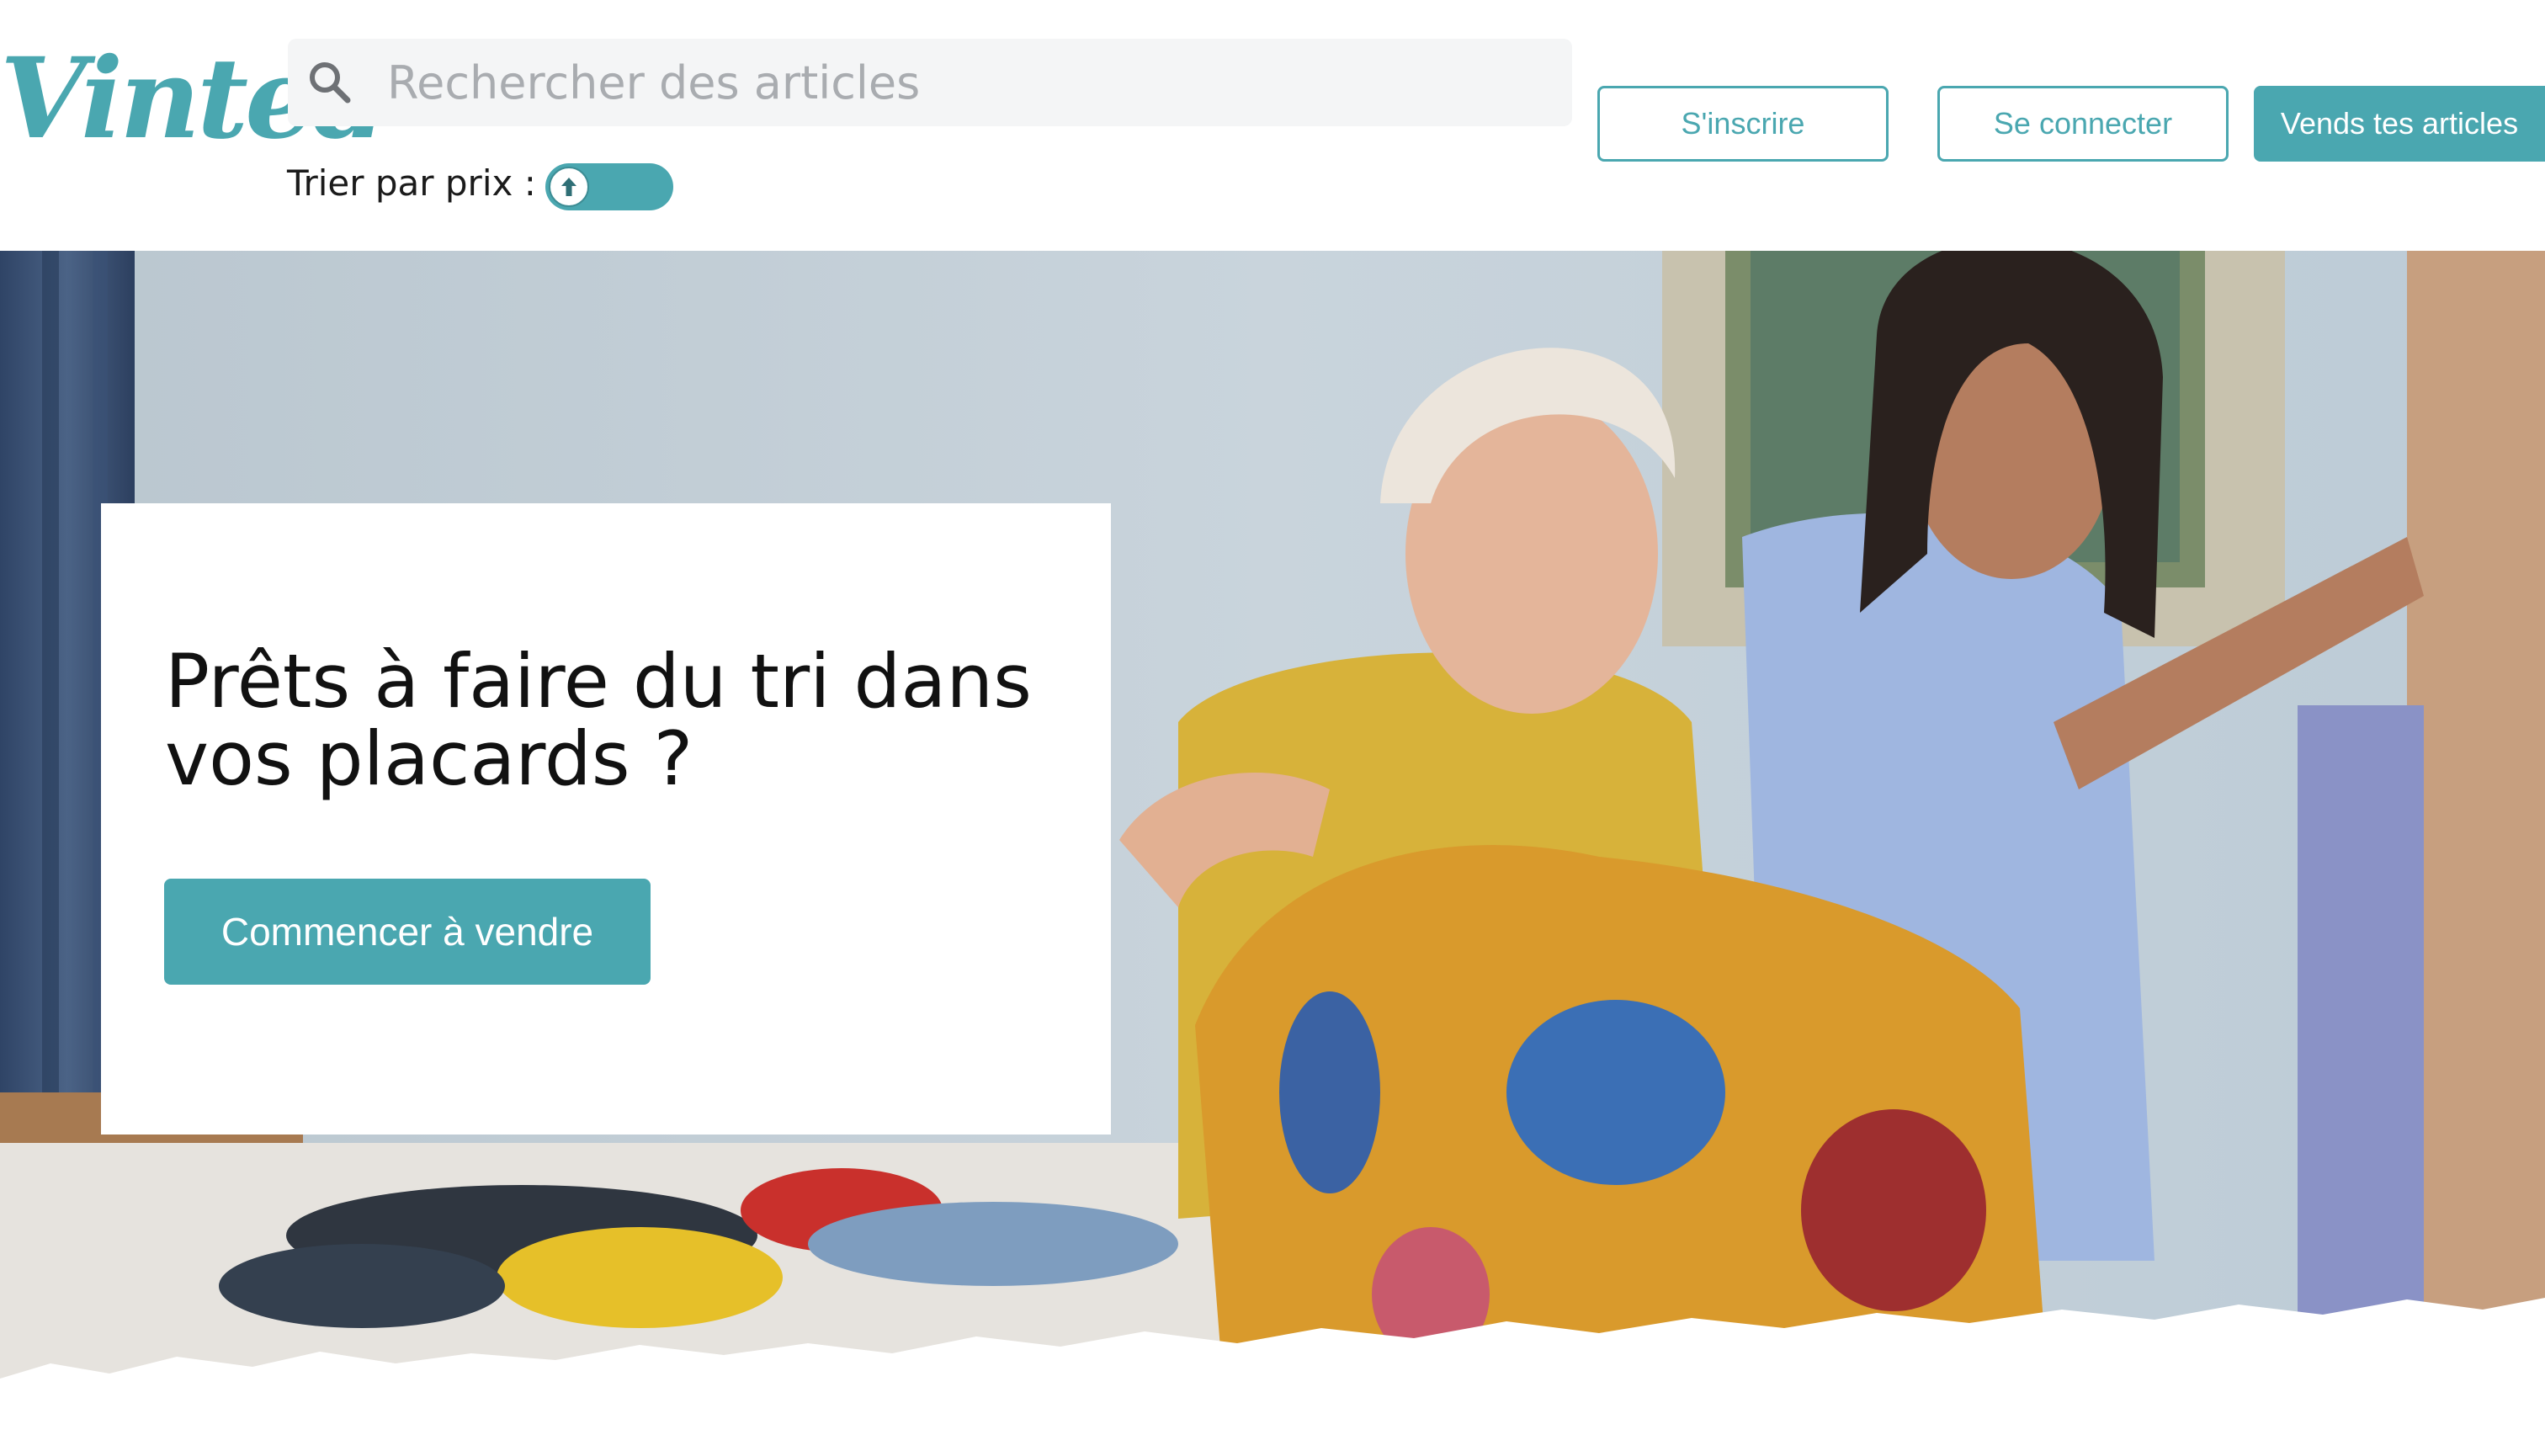  Describe the element at coordinates (609, 187) in the screenshot. I see `sort-price-toggle` at that location.